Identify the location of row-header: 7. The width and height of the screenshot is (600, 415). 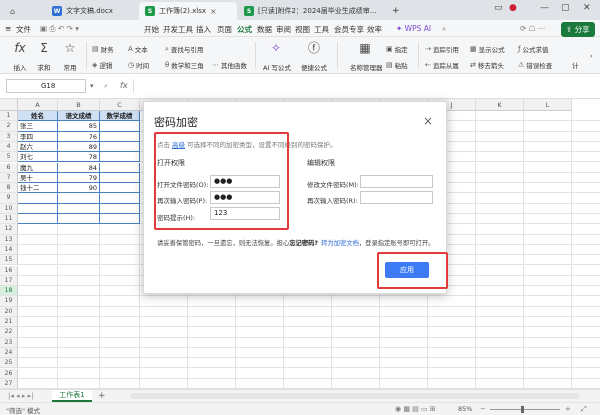
(9, 178).